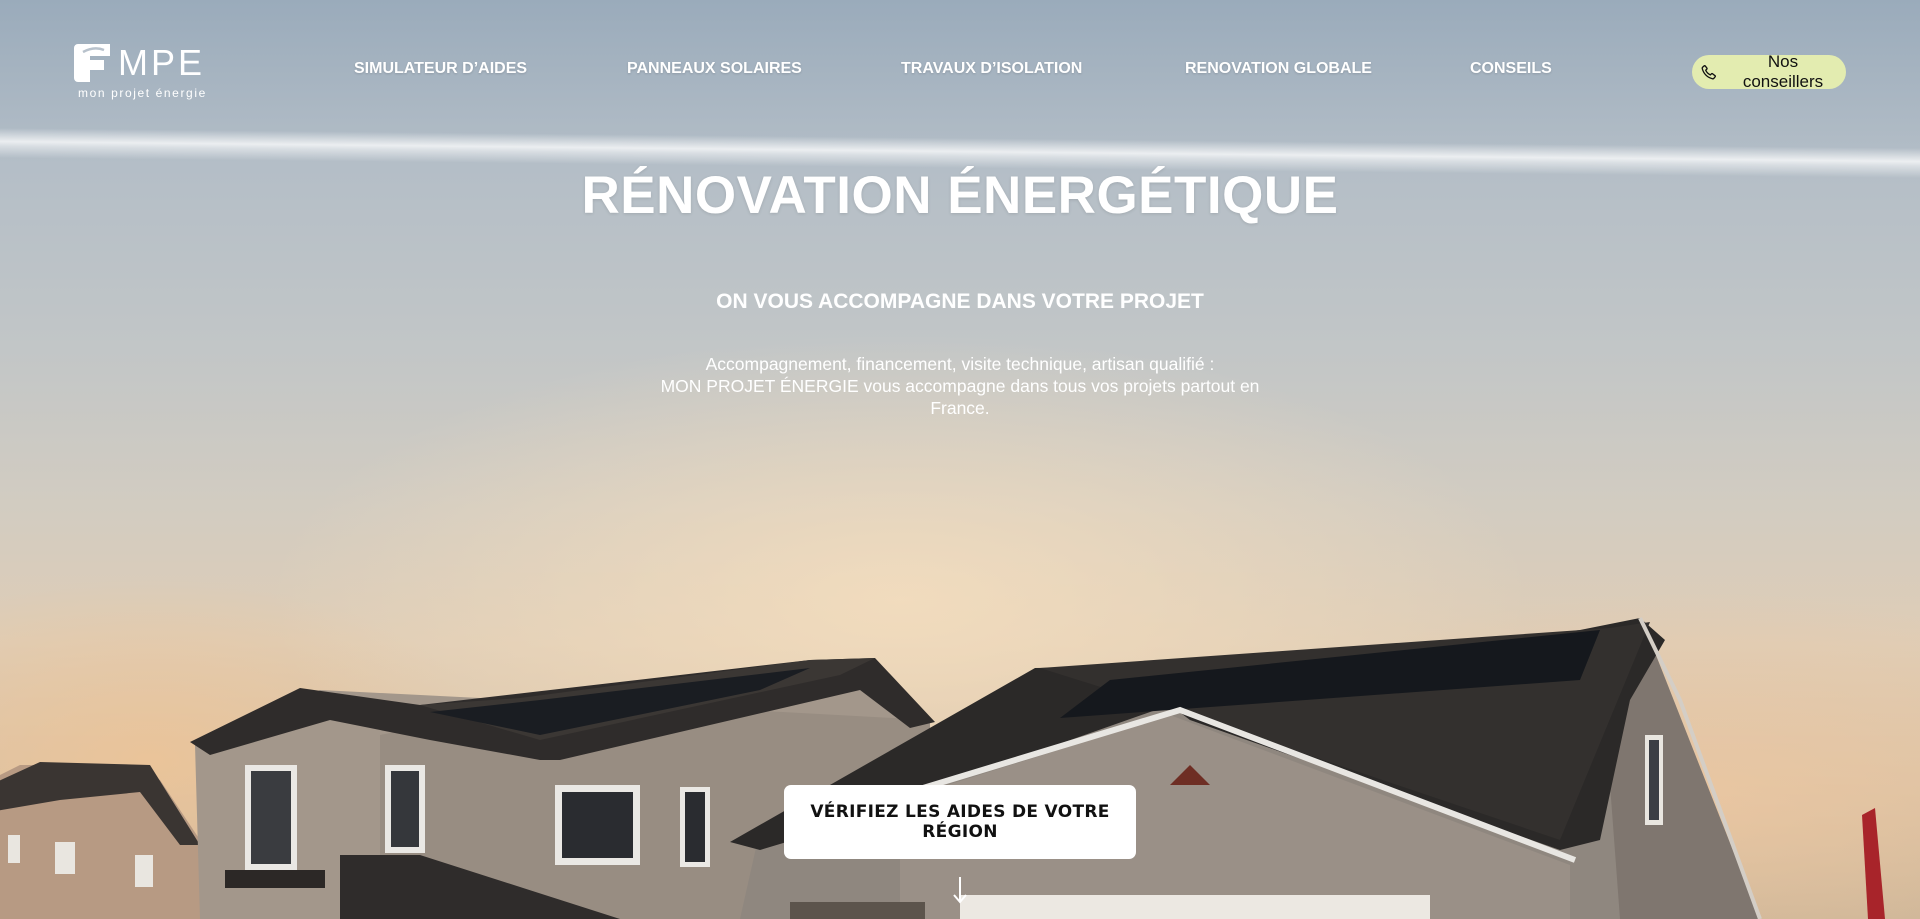  What do you see at coordinates (960, 822) in the screenshot?
I see `check-regional-aids-button: VÉRIFIEZ LES AIDES DE VOTRE RÉGION` at bounding box center [960, 822].